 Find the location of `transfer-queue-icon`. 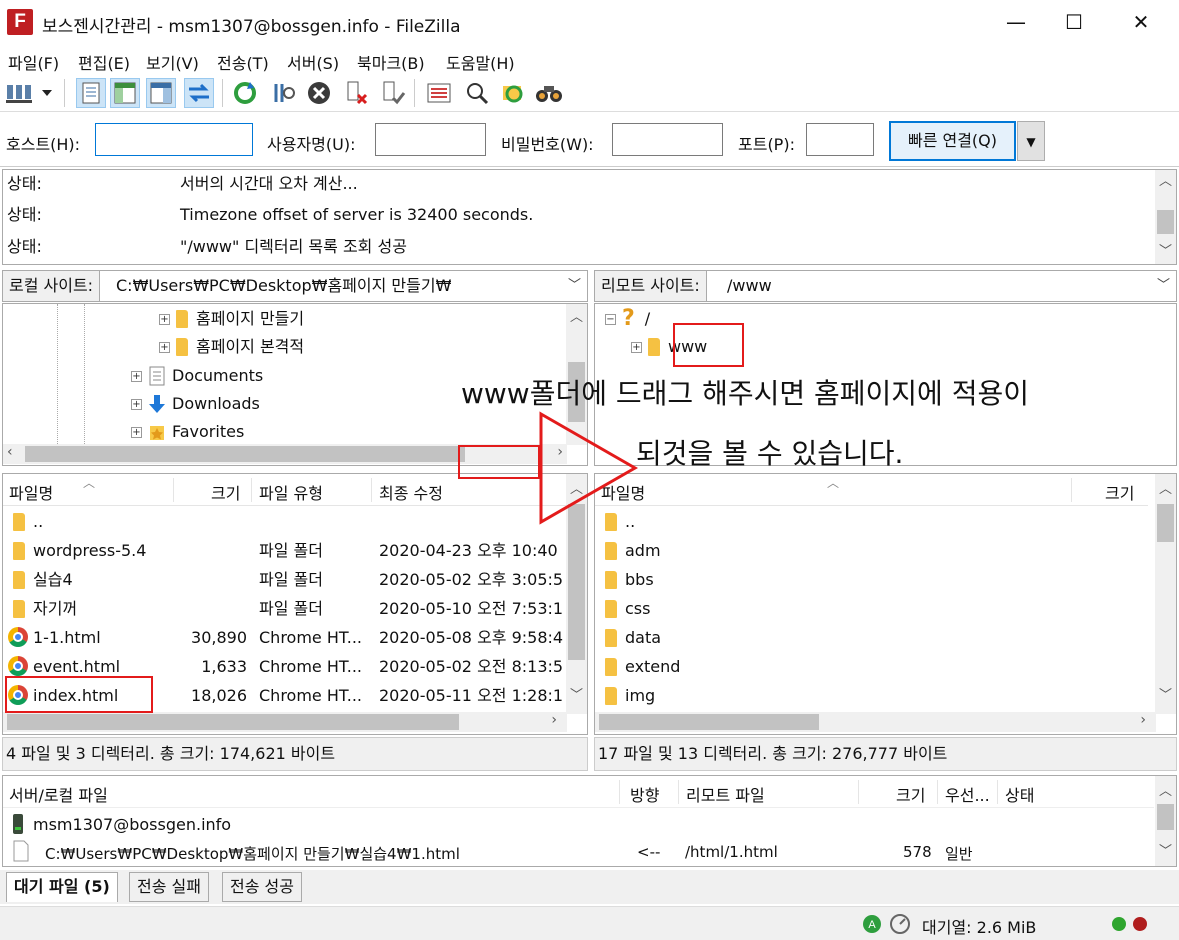

transfer-queue-icon is located at coordinates (199, 93).